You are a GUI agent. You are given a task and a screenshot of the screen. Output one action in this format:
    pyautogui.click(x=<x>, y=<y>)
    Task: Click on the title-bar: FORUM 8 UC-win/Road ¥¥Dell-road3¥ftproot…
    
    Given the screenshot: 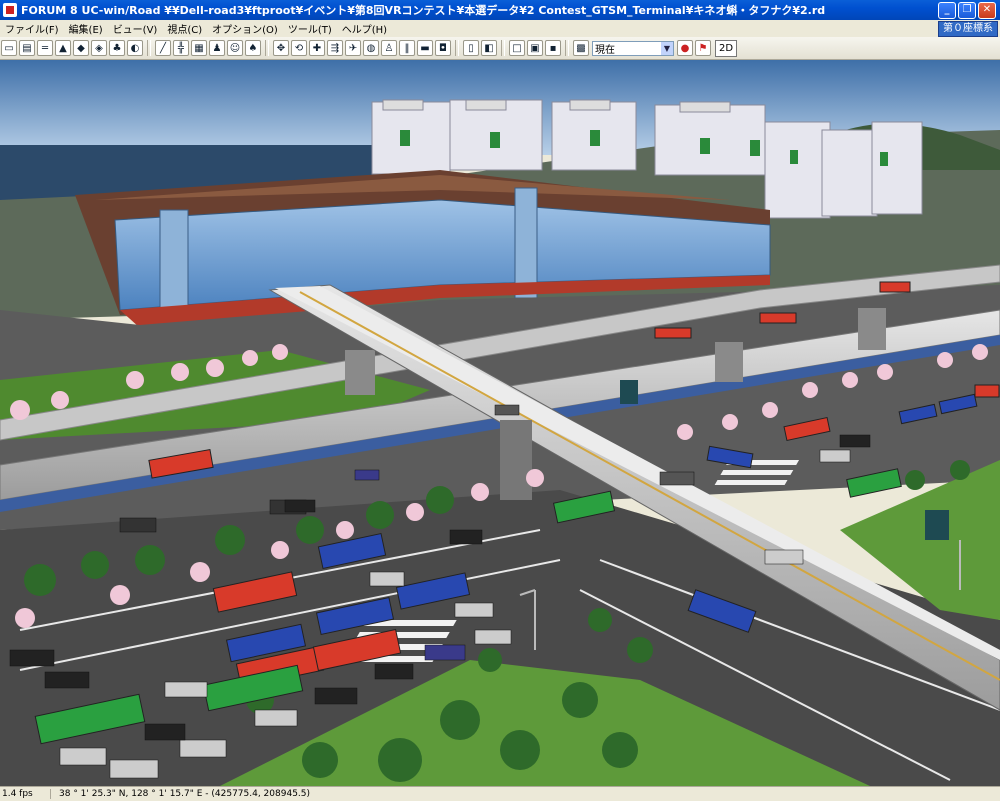 What is the action you would take?
    pyautogui.click(x=500, y=10)
    